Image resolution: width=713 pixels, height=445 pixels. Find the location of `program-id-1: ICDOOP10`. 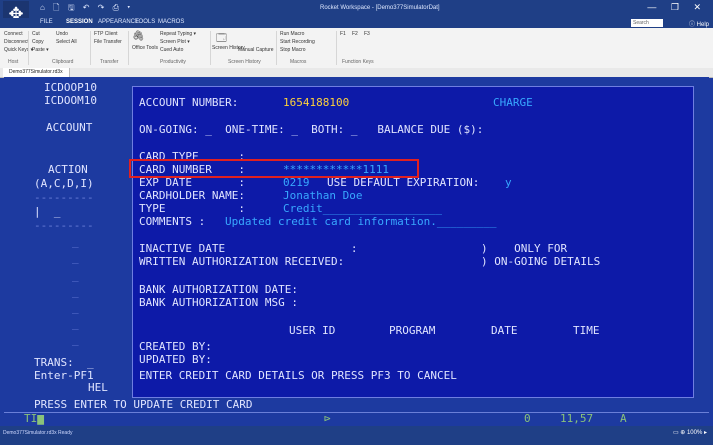

program-id-1: ICDOOP10 is located at coordinates (70, 87).